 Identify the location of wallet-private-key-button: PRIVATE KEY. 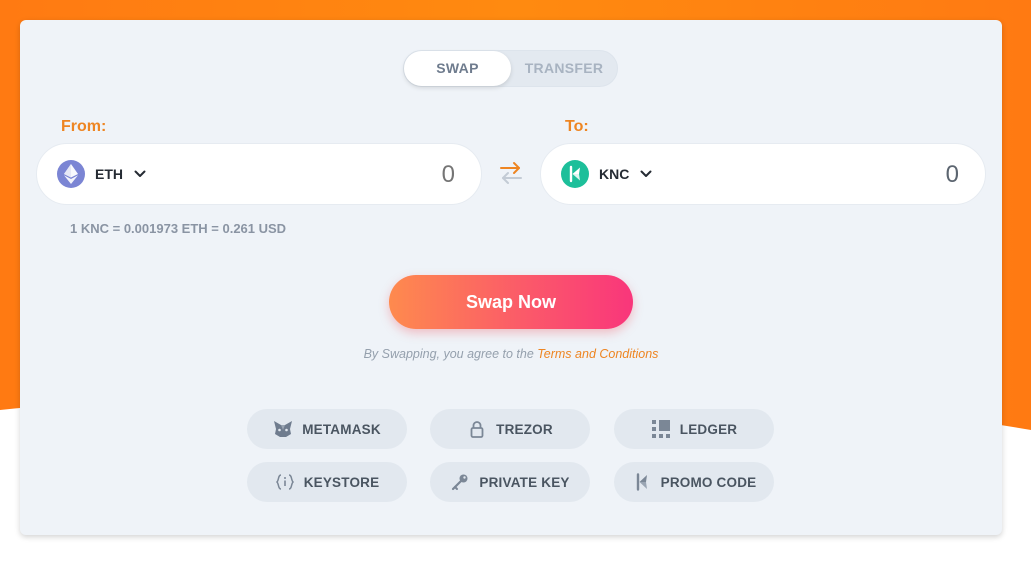
(510, 482).